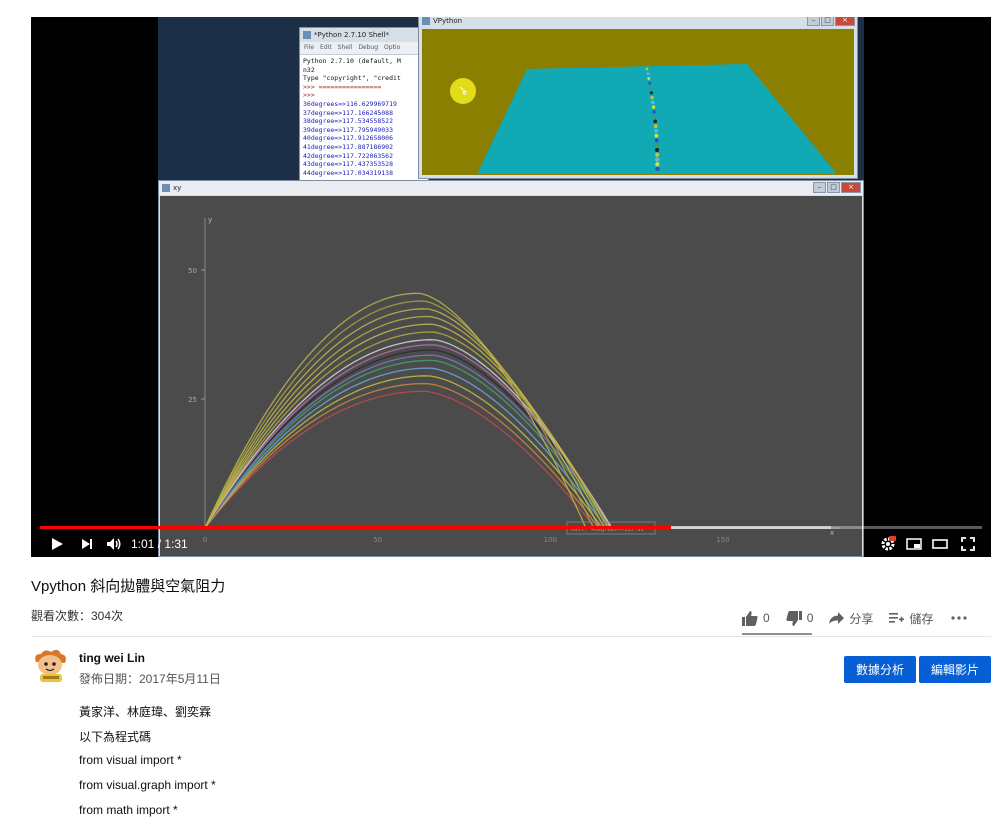 The width and height of the screenshot is (1007, 830). What do you see at coordinates (128, 810) in the screenshot?
I see `description-line: from math import *` at bounding box center [128, 810].